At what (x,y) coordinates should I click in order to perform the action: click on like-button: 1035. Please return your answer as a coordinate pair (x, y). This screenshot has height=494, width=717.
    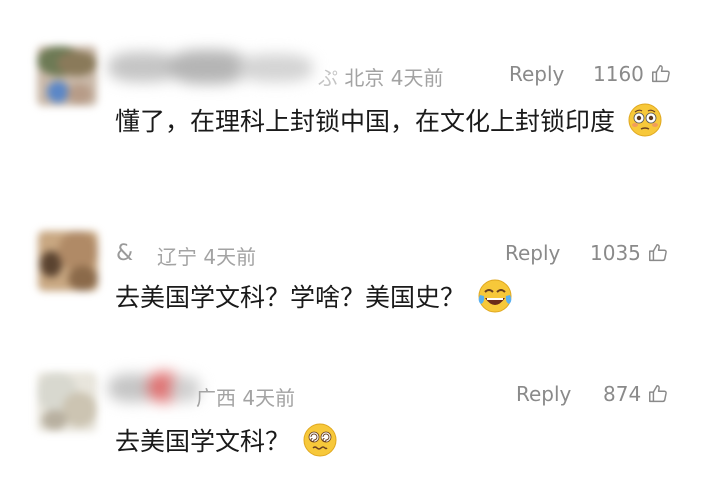
    Looking at the image, I should click on (629, 253).